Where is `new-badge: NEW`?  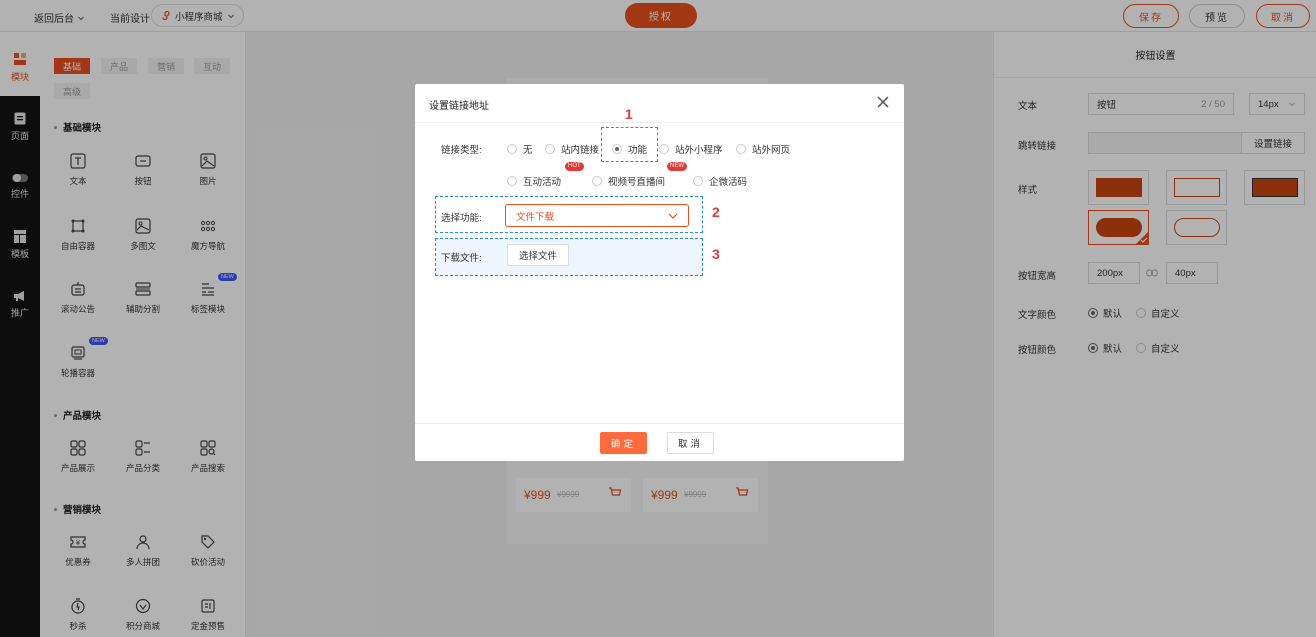
new-badge: NEW is located at coordinates (677, 166).